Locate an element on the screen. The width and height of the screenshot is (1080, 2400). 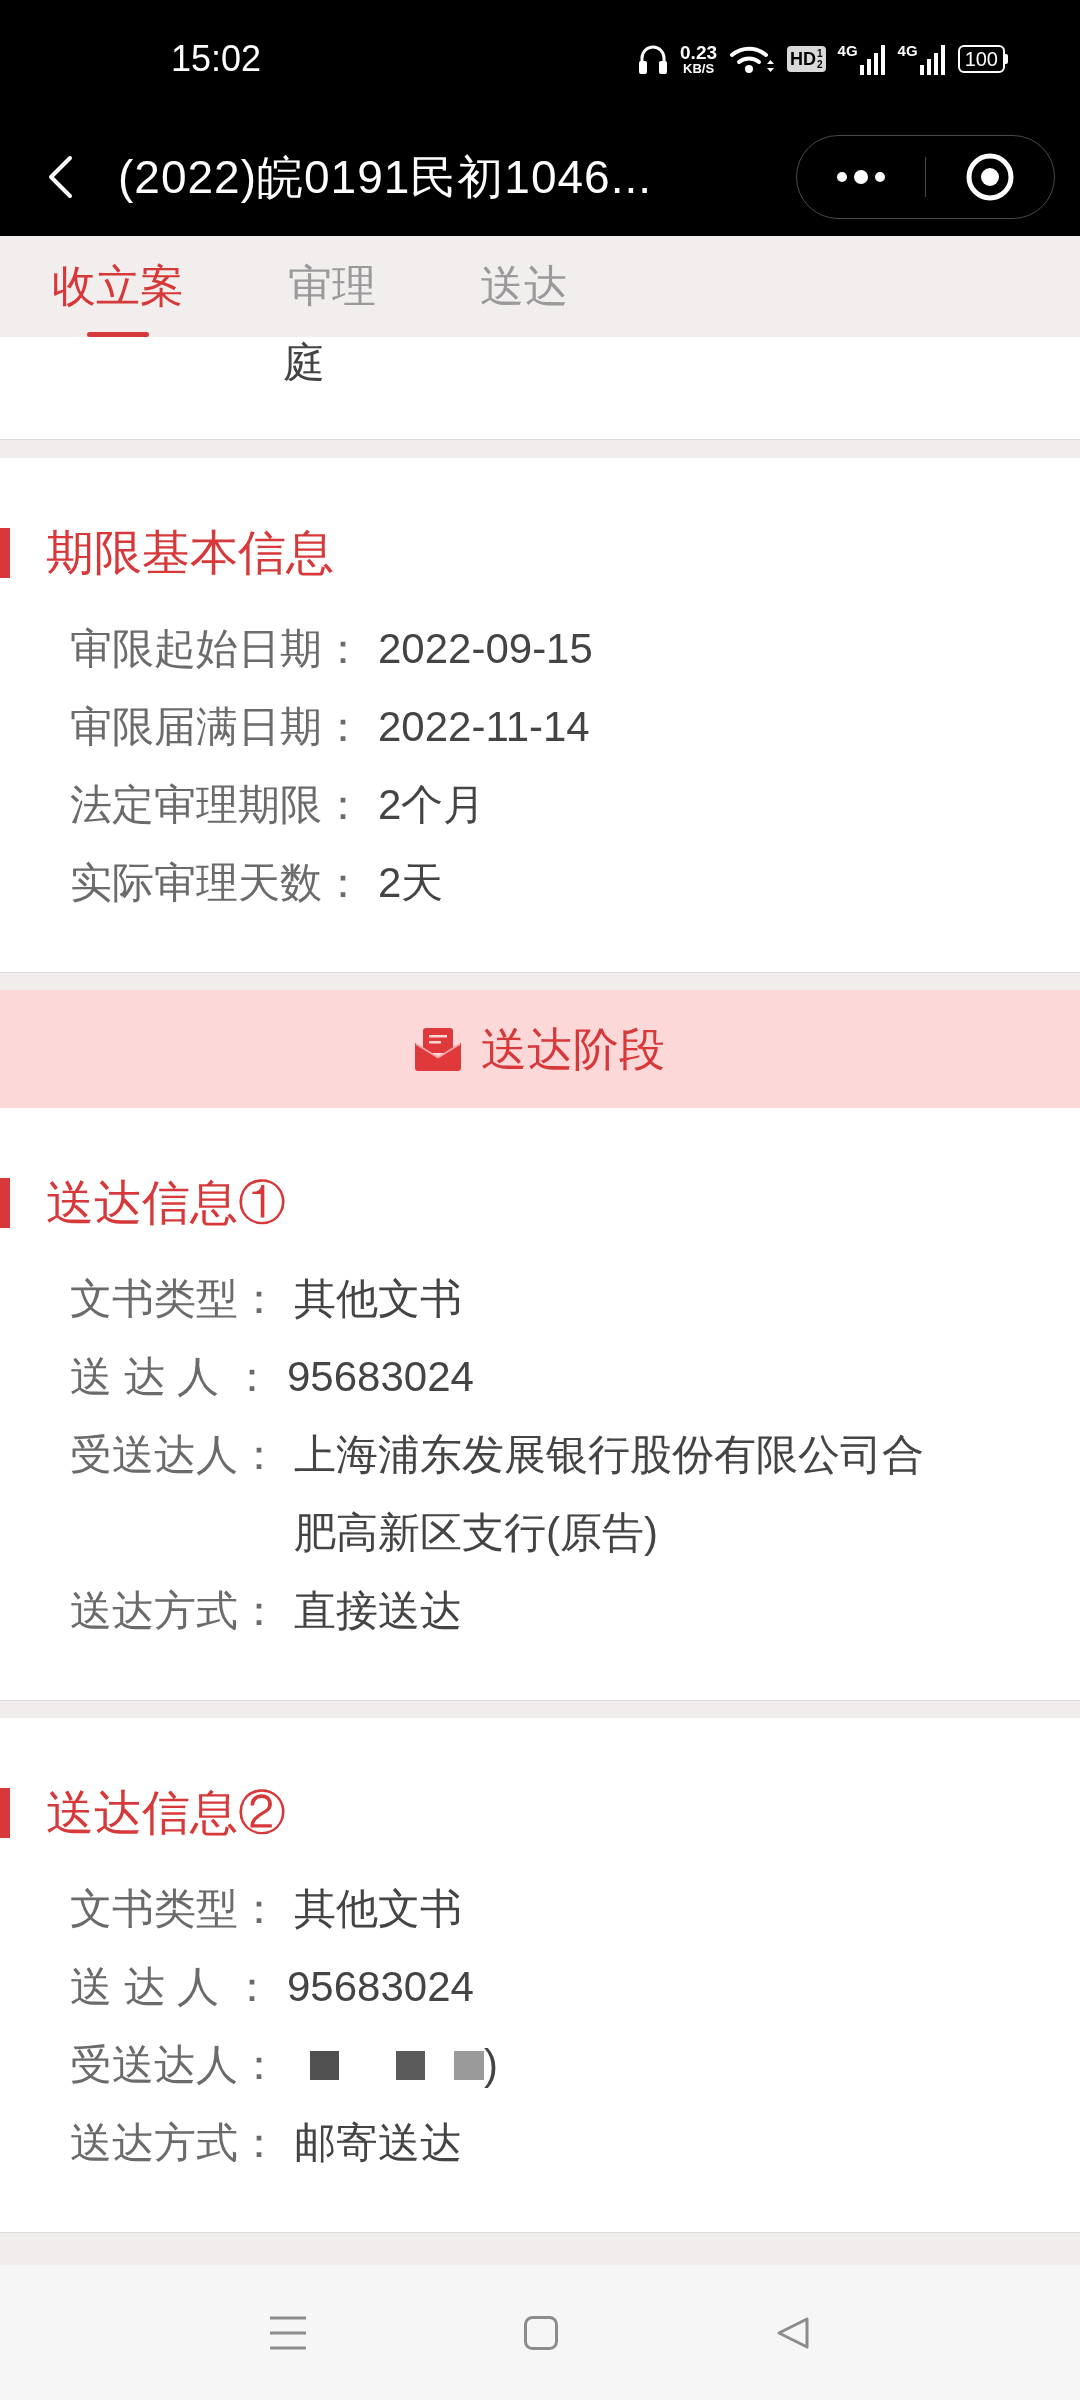
field-value: 2天 is located at coordinates (411, 883).